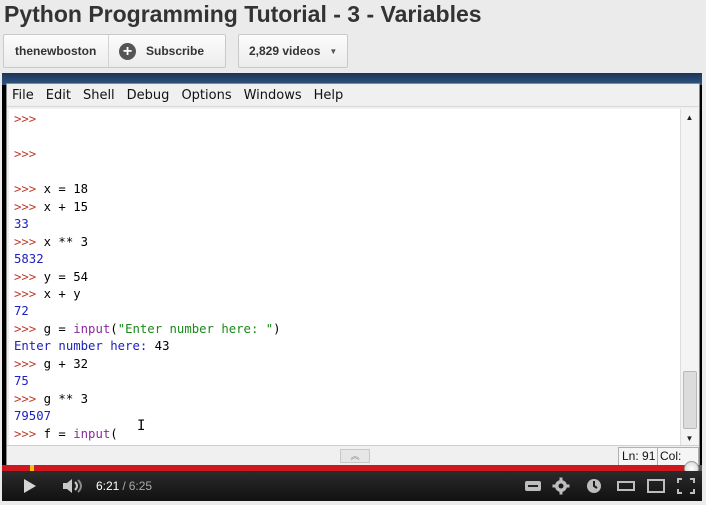 Image resolution: width=706 pixels, height=505 pixels. I want to click on shell-line: >>> x = 18, so click(51, 189).